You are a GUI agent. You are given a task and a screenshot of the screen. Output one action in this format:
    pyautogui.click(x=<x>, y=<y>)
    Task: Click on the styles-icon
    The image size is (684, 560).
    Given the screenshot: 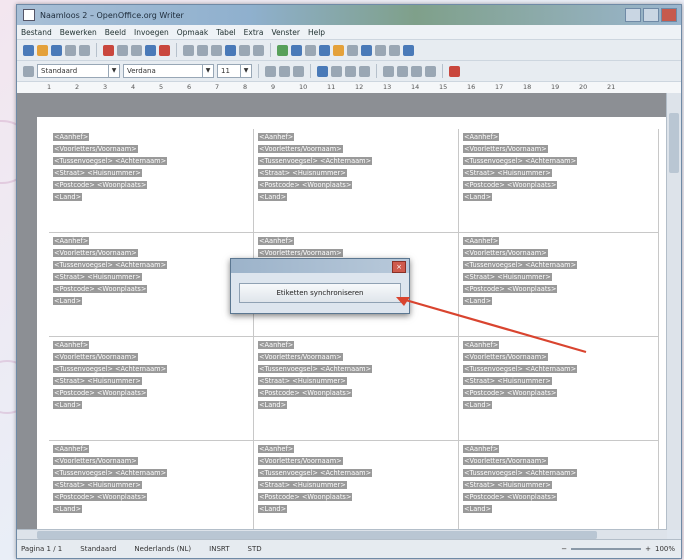 What is the action you would take?
    pyautogui.click(x=28, y=71)
    